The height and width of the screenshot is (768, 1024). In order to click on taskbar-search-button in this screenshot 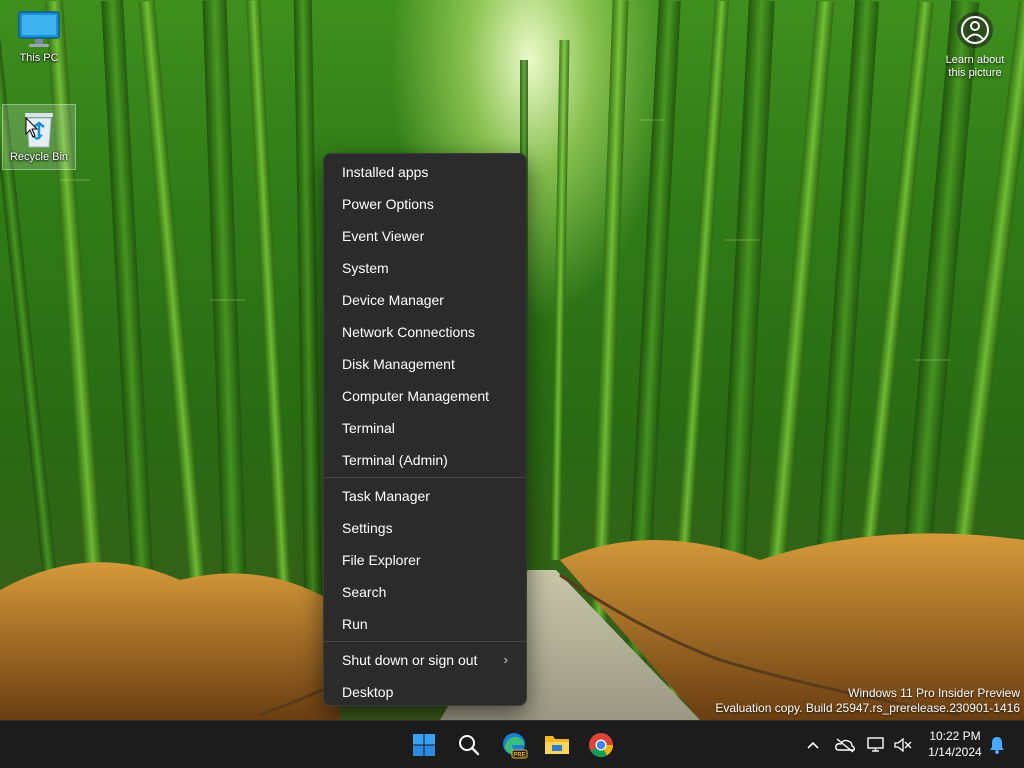, I will do `click(469, 745)`.